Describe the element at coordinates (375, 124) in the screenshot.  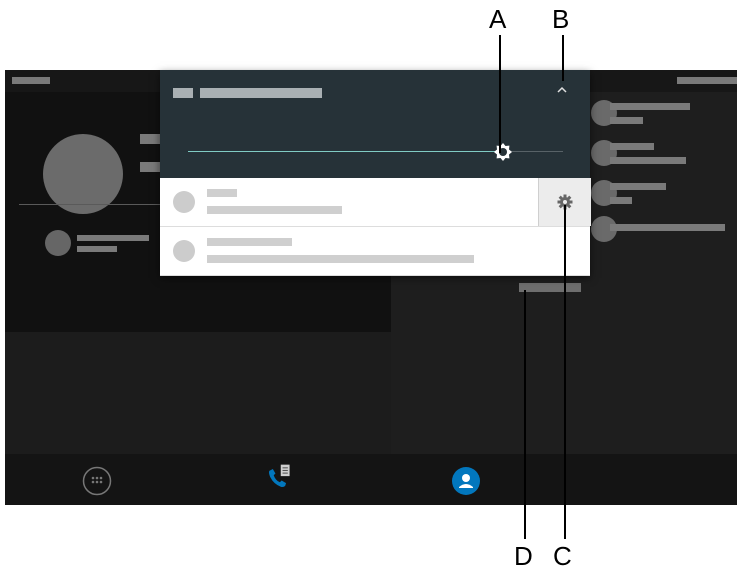
I see `quick-settings-header` at that location.